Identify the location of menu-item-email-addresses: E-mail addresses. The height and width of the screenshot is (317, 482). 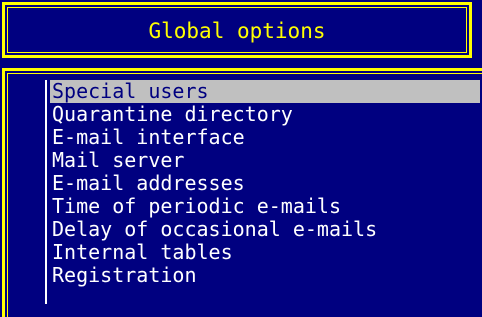
(265, 183).